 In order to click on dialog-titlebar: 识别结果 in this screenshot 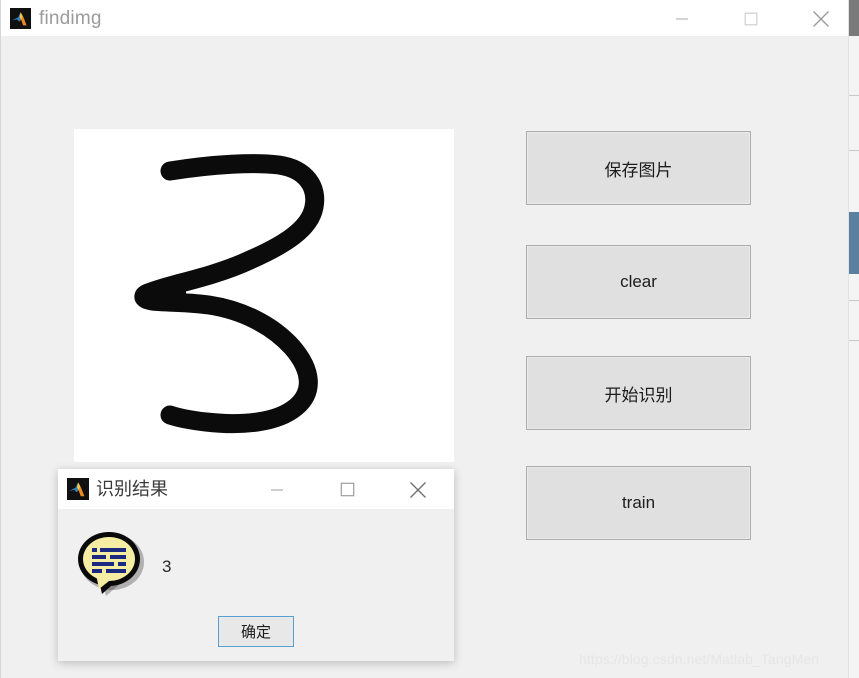, I will do `click(256, 489)`.